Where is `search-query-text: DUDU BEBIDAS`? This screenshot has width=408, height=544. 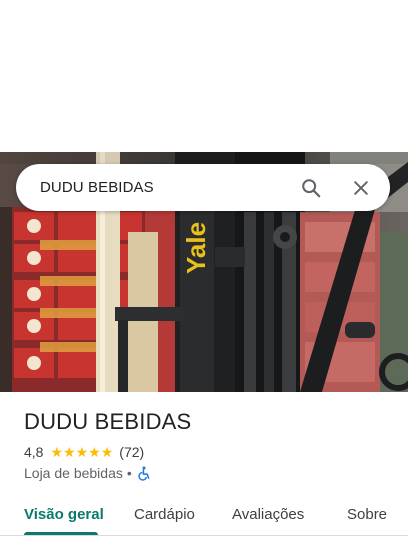 search-query-text: DUDU BEBIDAS is located at coordinates (167, 187).